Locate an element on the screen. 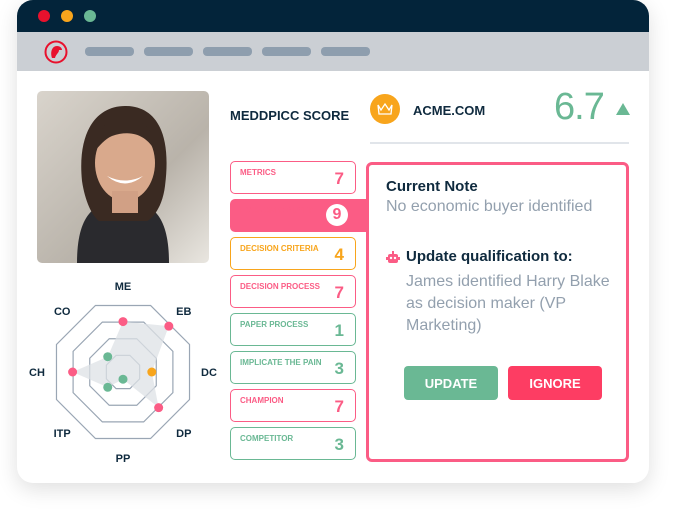 Image resolution: width=677 pixels, height=511 pixels. score-label: CHAMPION is located at coordinates (262, 400).